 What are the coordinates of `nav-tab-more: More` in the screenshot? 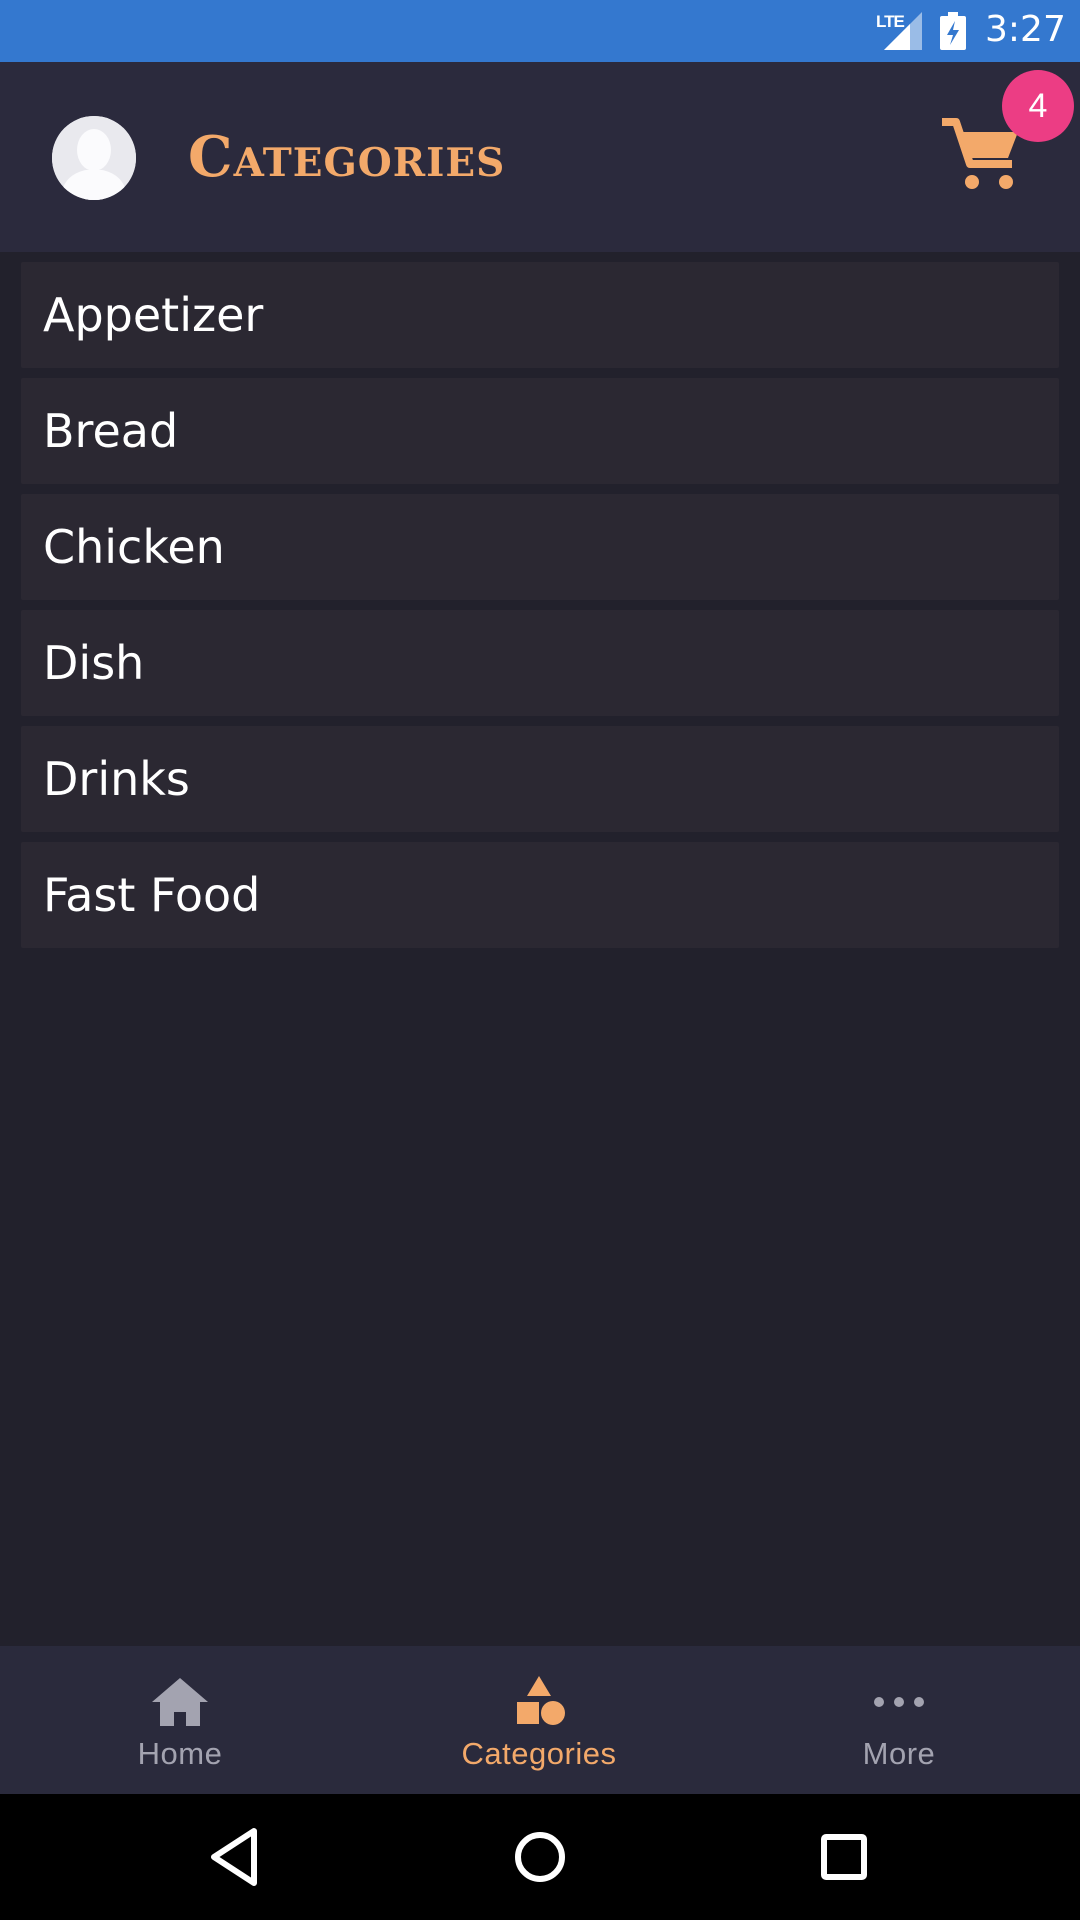 It's located at (899, 1720).